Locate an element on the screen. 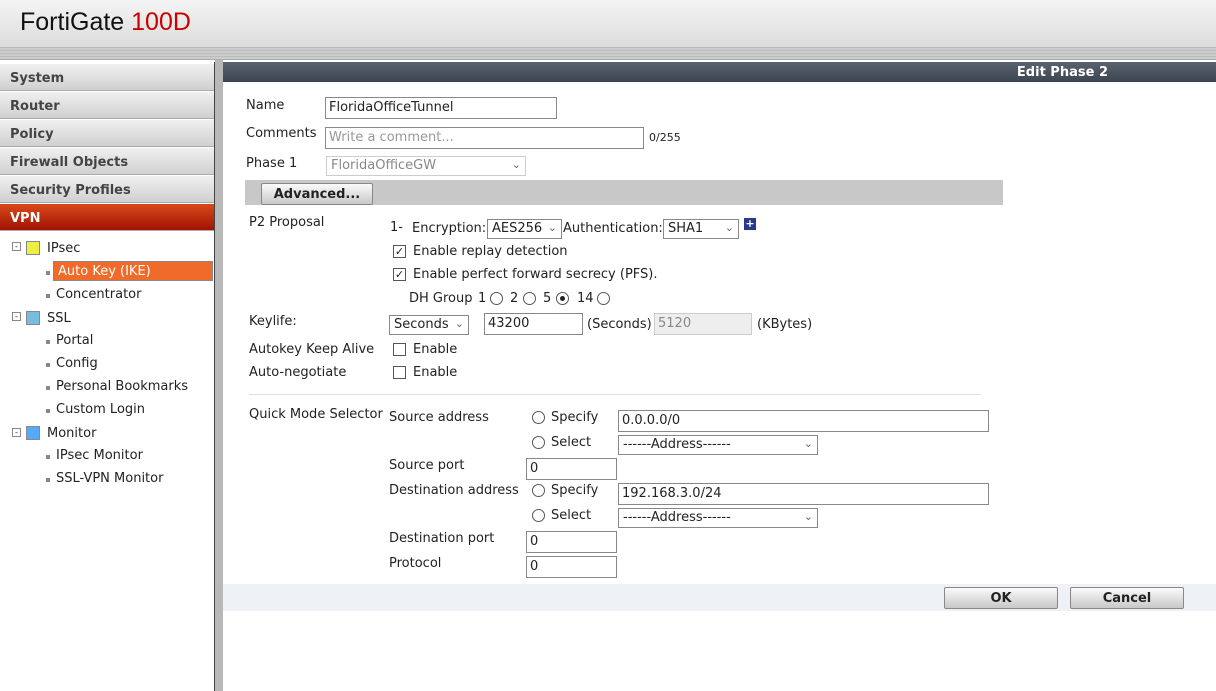 This screenshot has width=1216, height=691. keylife-label: Keylife: is located at coordinates (273, 321).